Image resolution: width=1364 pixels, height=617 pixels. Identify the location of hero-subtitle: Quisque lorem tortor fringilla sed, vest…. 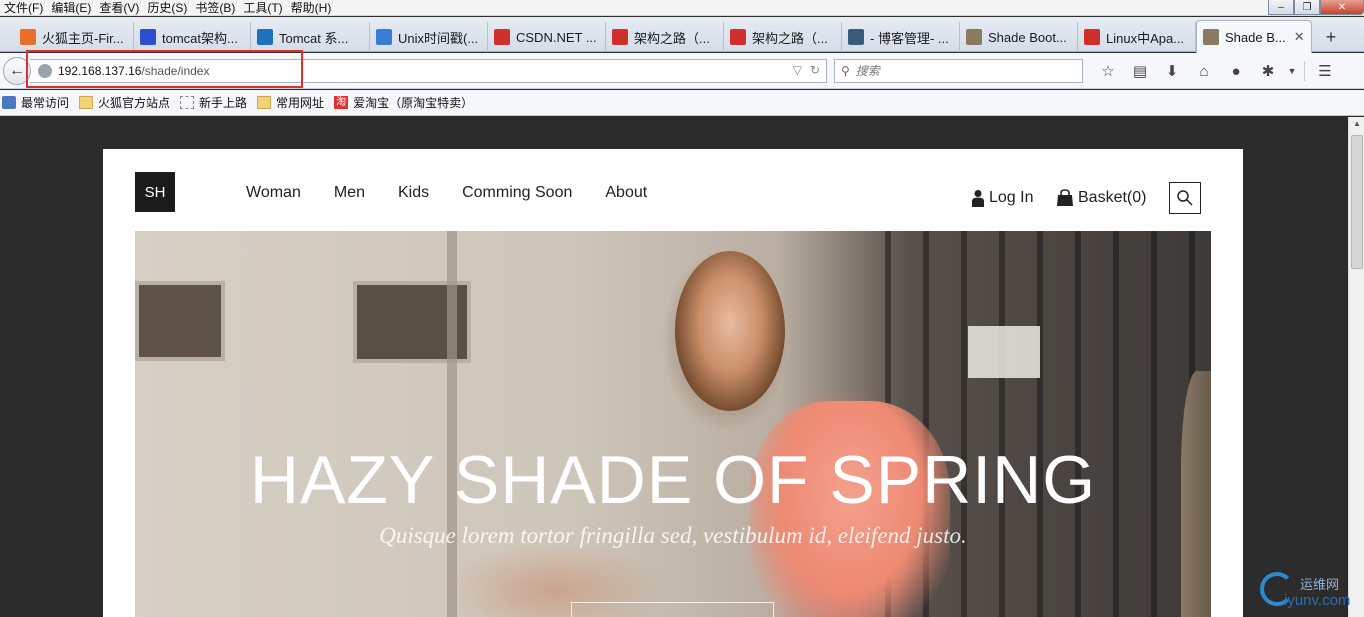
(673, 535).